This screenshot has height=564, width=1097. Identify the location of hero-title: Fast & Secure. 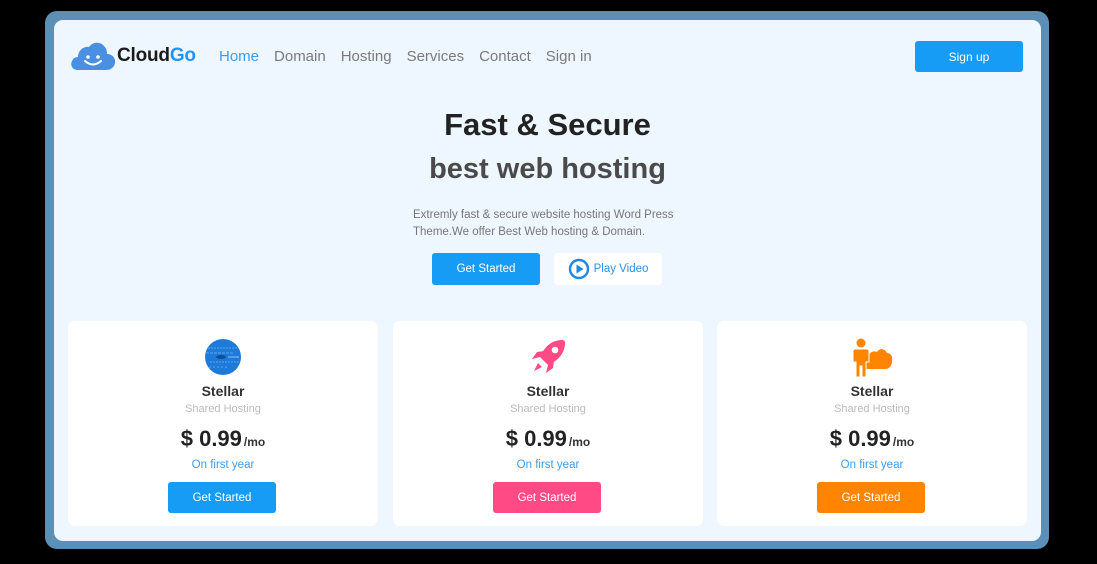
(547, 124).